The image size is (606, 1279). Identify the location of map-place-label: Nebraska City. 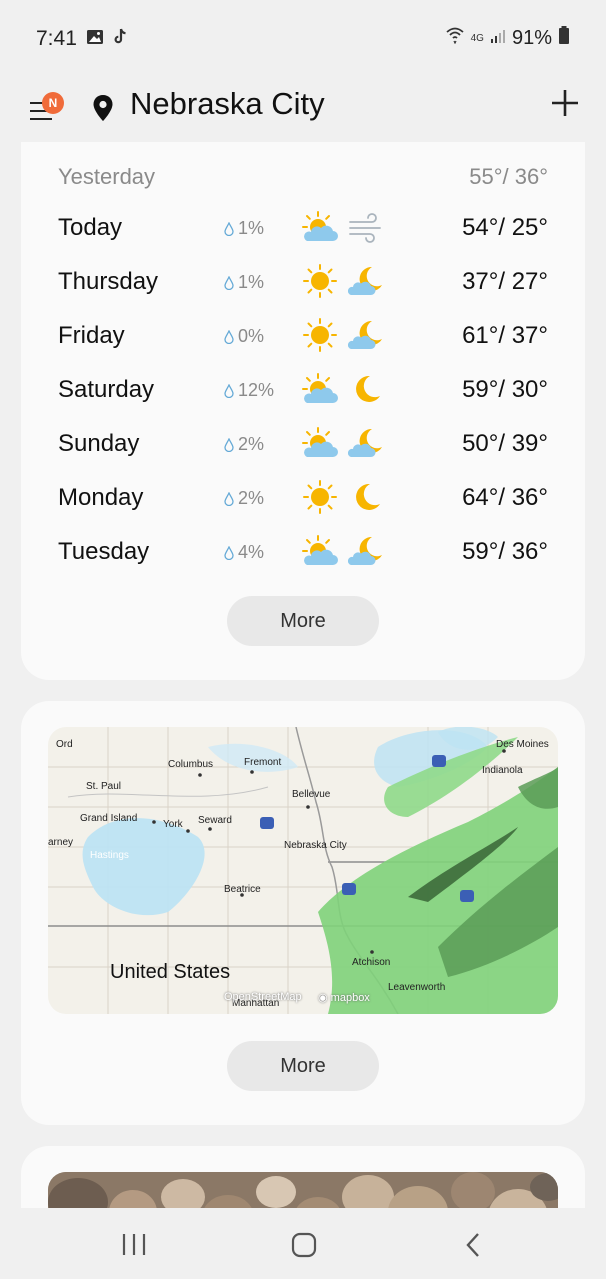
(315, 845).